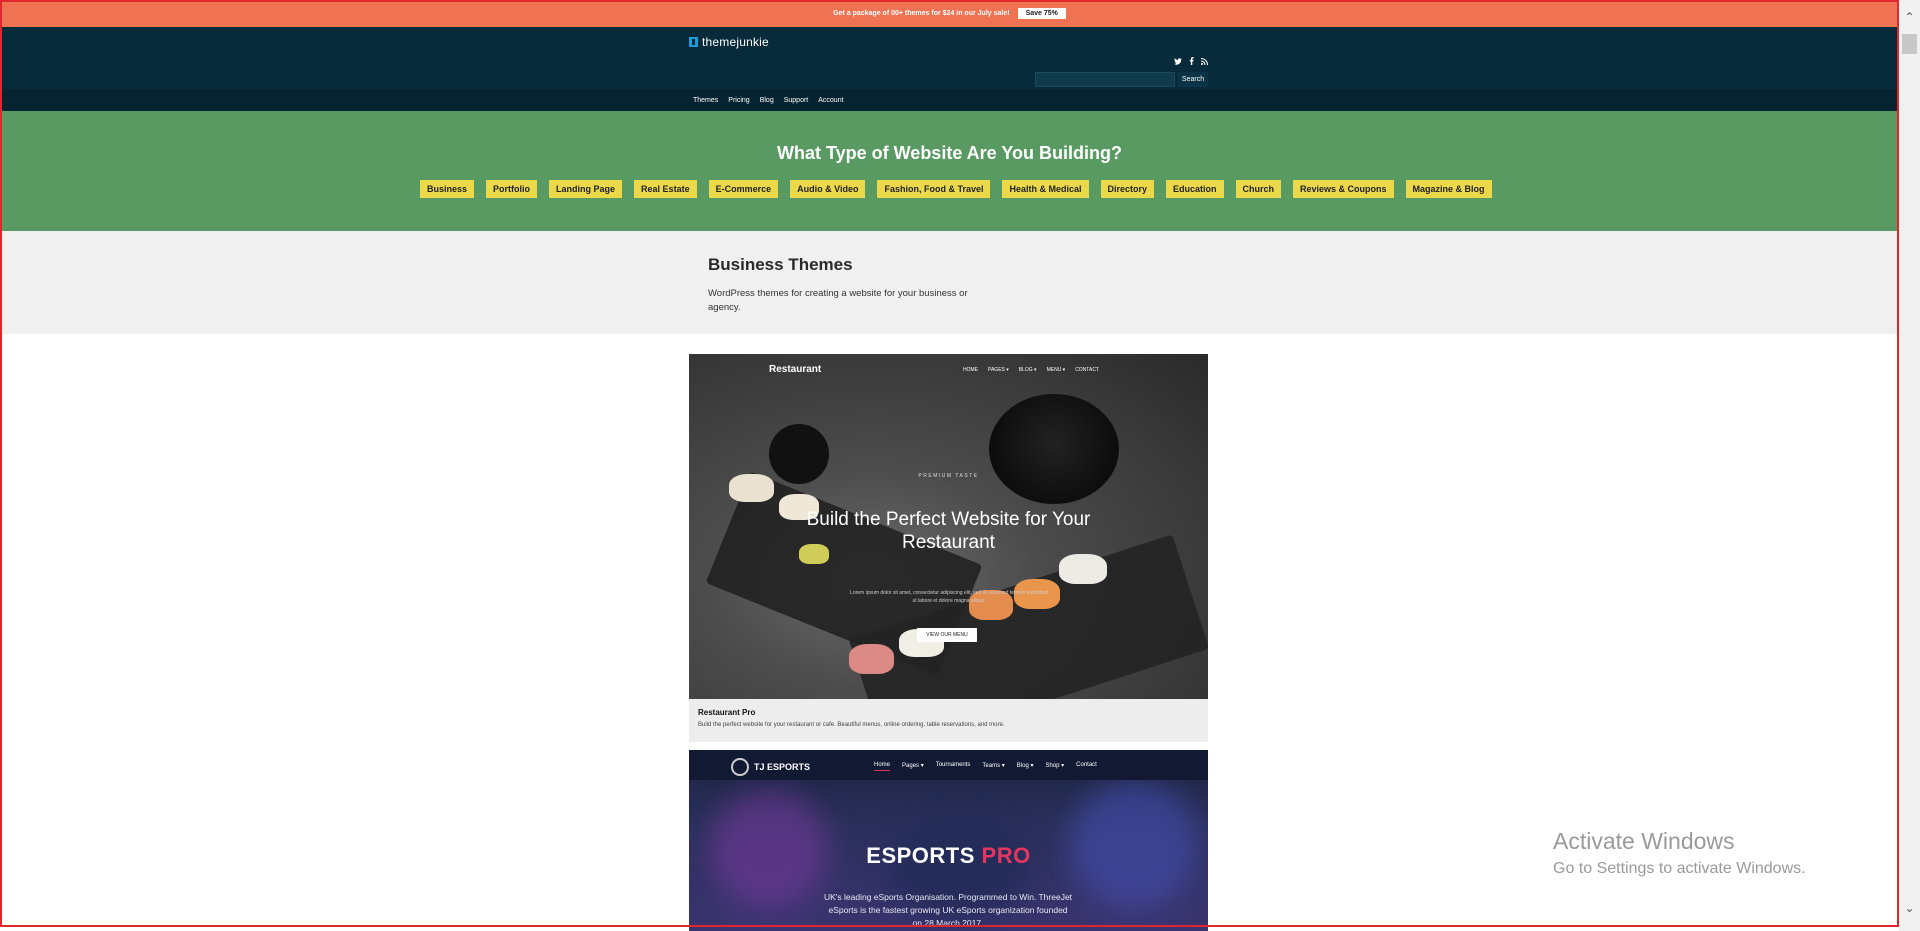 This screenshot has height=931, width=1920. I want to click on preview-menu: HOME PAGES ▾ BLOG ▾ MENU ▾ CONTACT, so click(1031, 370).